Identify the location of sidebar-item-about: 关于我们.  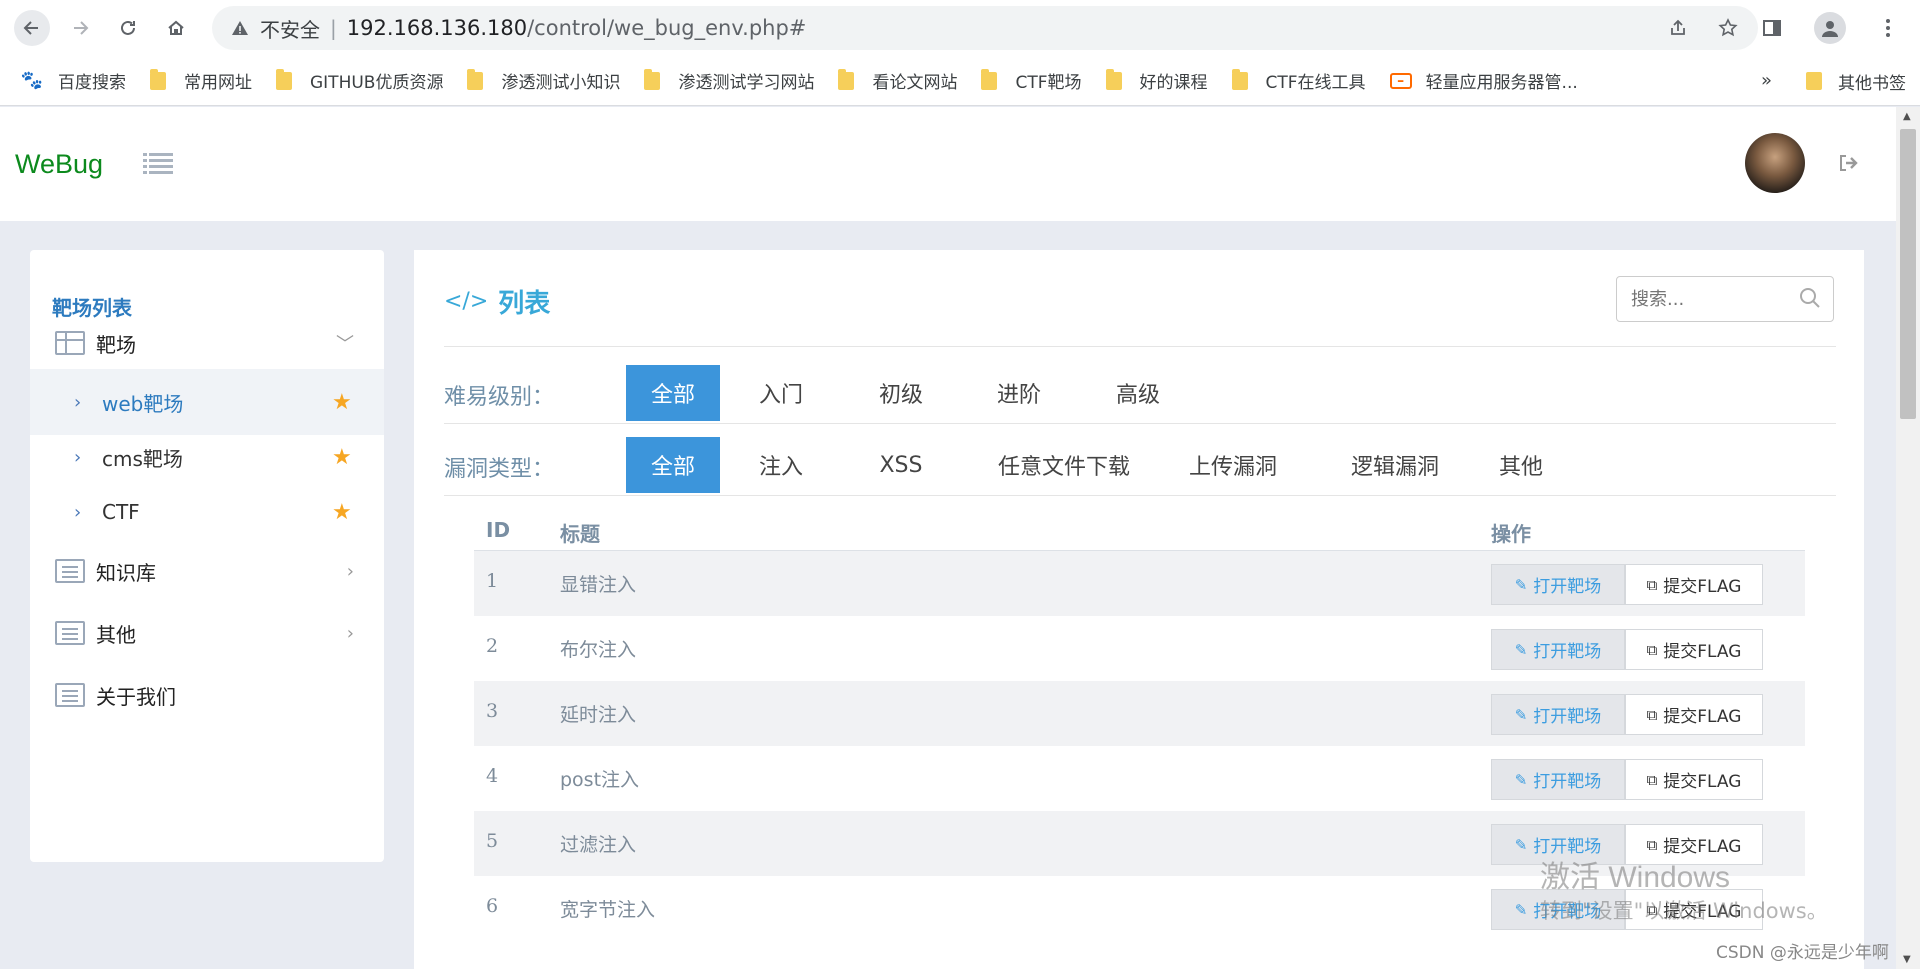
(207, 695).